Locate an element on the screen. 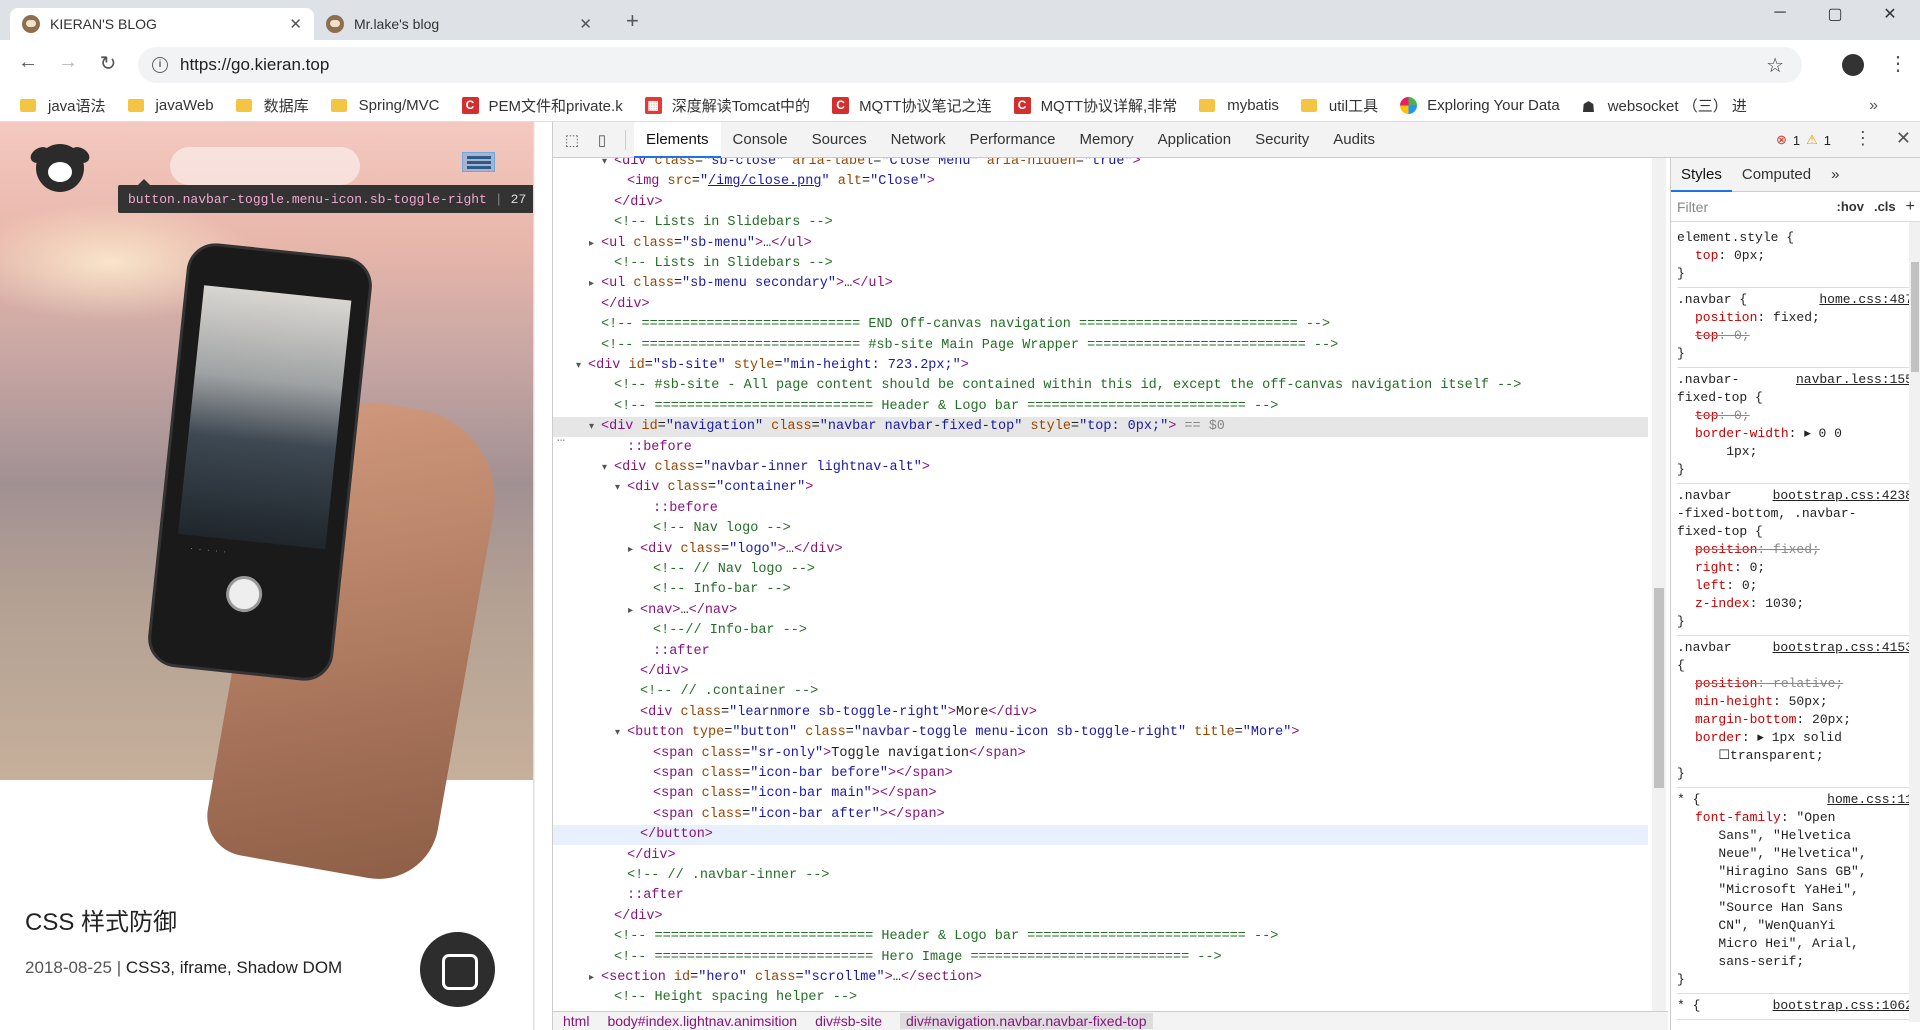  cls-toggle: .cls is located at coordinates (1885, 206).